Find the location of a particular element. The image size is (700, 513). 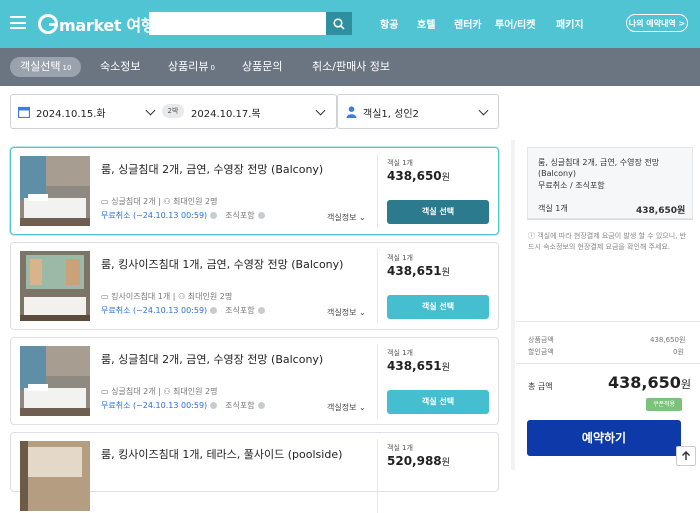

tab-room-select: 객실선택 10 is located at coordinates (46, 67).